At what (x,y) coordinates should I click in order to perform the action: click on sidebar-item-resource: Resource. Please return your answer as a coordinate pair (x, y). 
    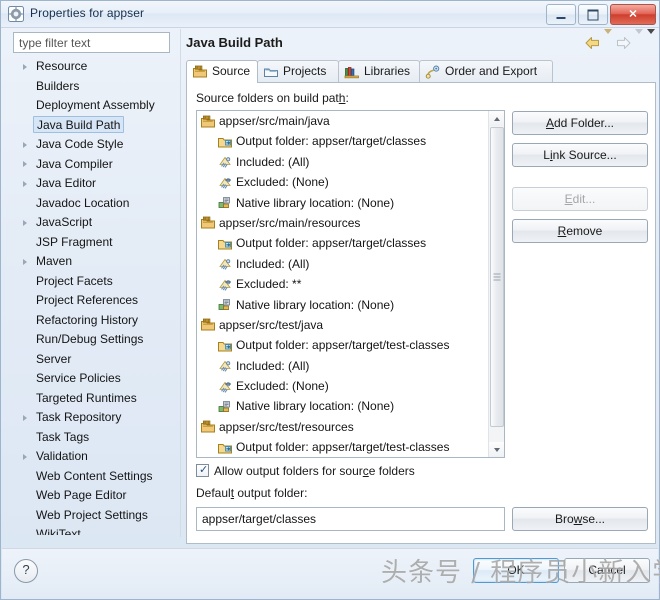
    Looking at the image, I should click on (97, 67).